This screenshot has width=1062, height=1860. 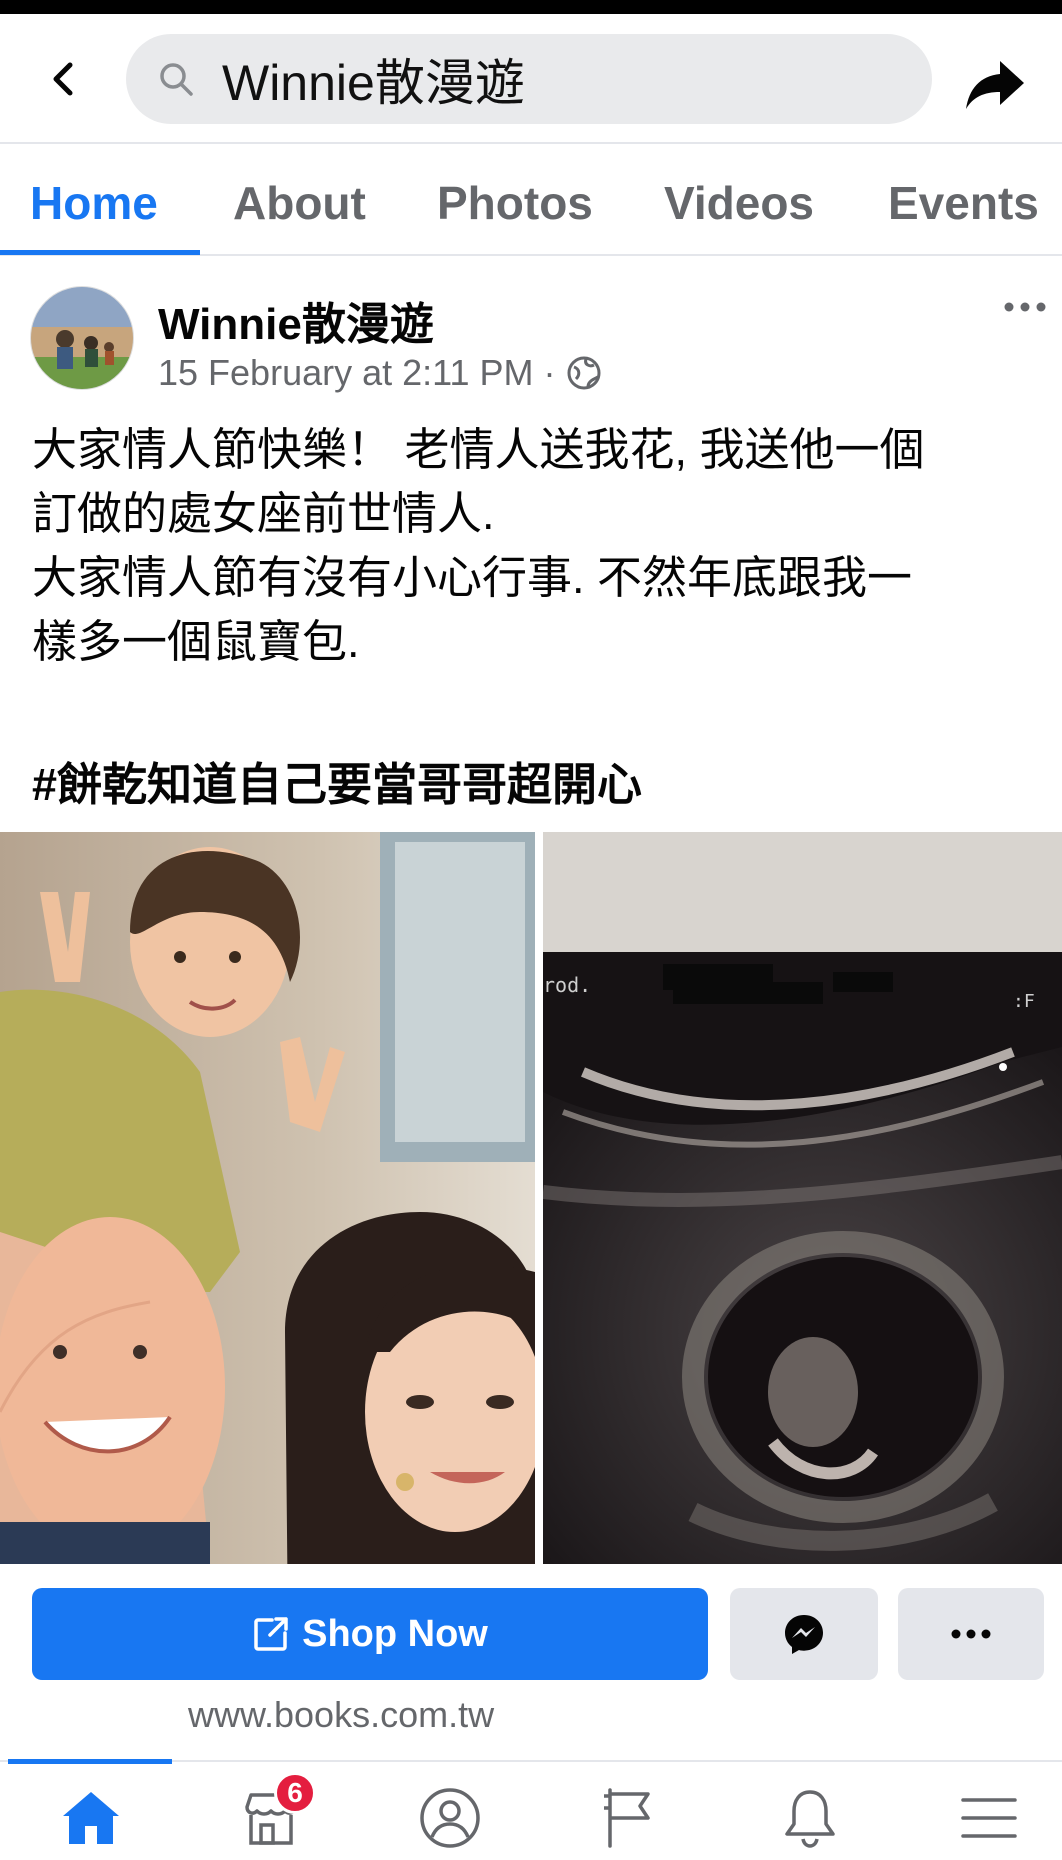 I want to click on pages-flag-icon, so click(x=627, y=1818).